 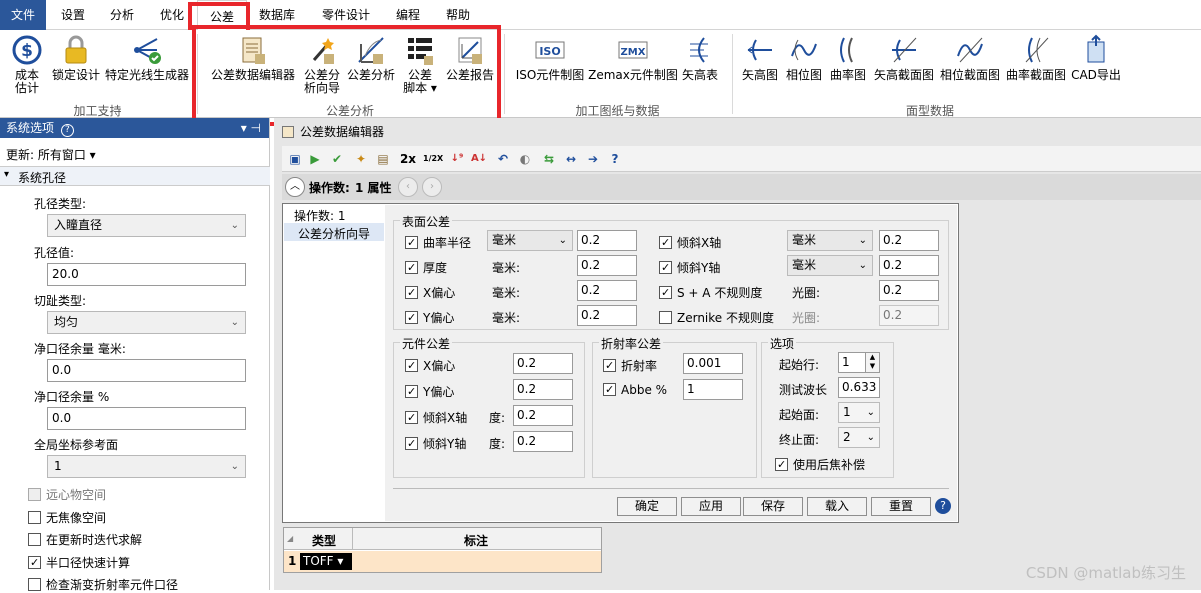 I want to click on checkbox-y-decenter: Y偏心, so click(x=429, y=317).